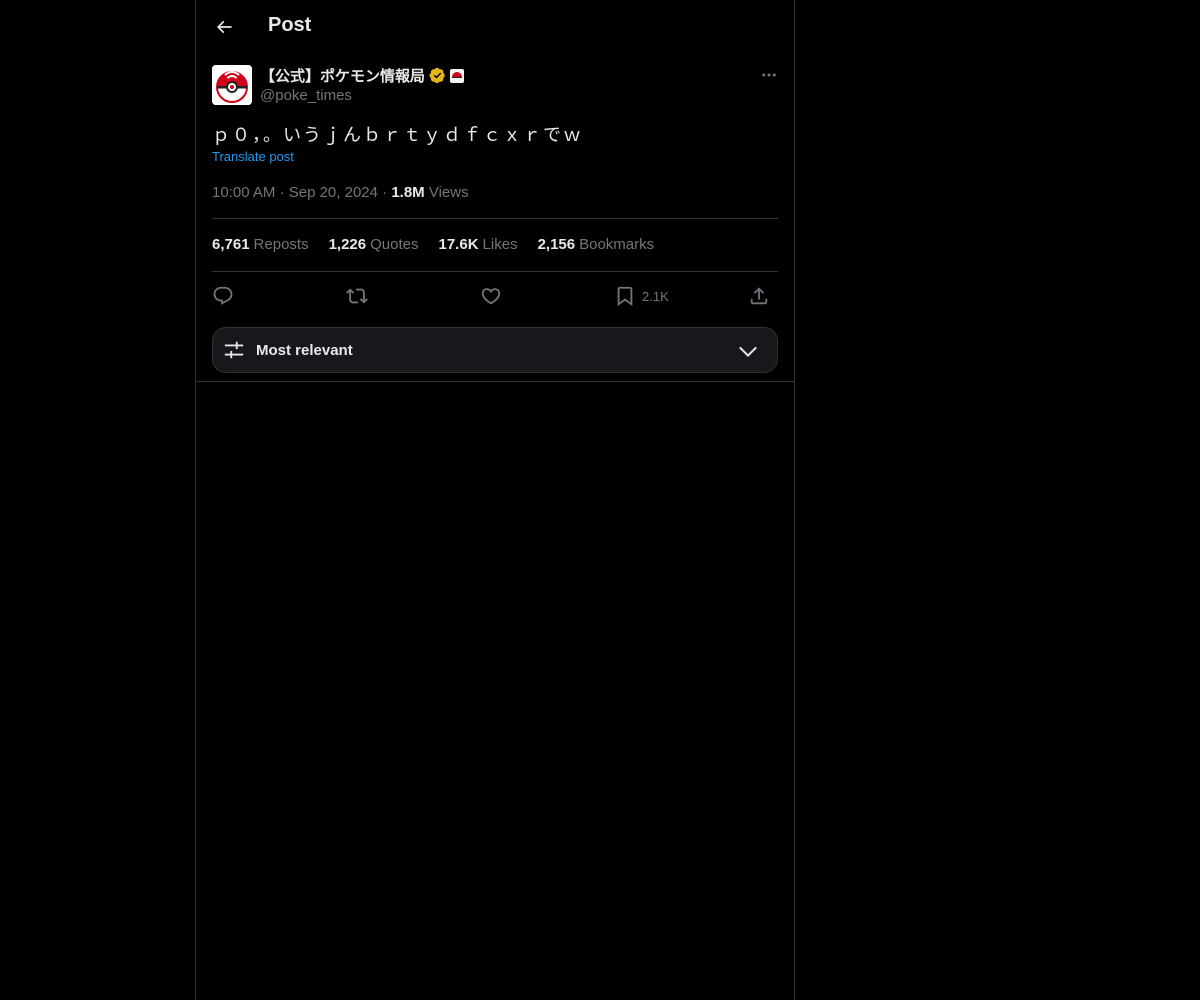 Image resolution: width=1200 pixels, height=1000 pixels. I want to click on repost-button, so click(357, 296).